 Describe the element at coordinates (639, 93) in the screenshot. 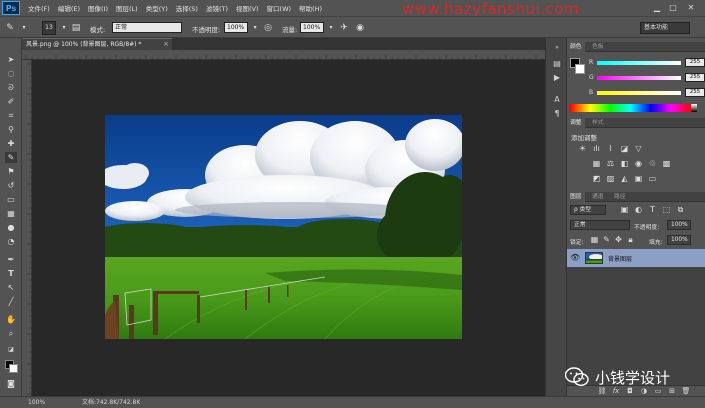

I see `slider-blue-track` at that location.